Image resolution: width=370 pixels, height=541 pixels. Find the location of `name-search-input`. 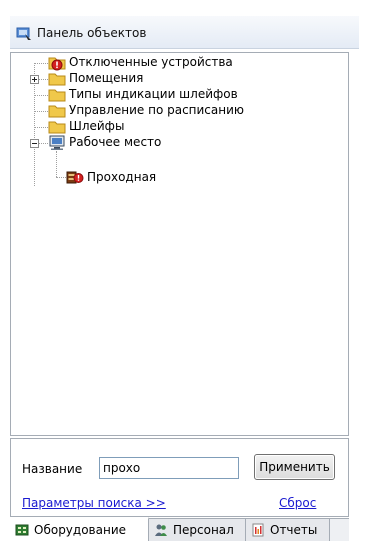

name-search-input is located at coordinates (169, 468).